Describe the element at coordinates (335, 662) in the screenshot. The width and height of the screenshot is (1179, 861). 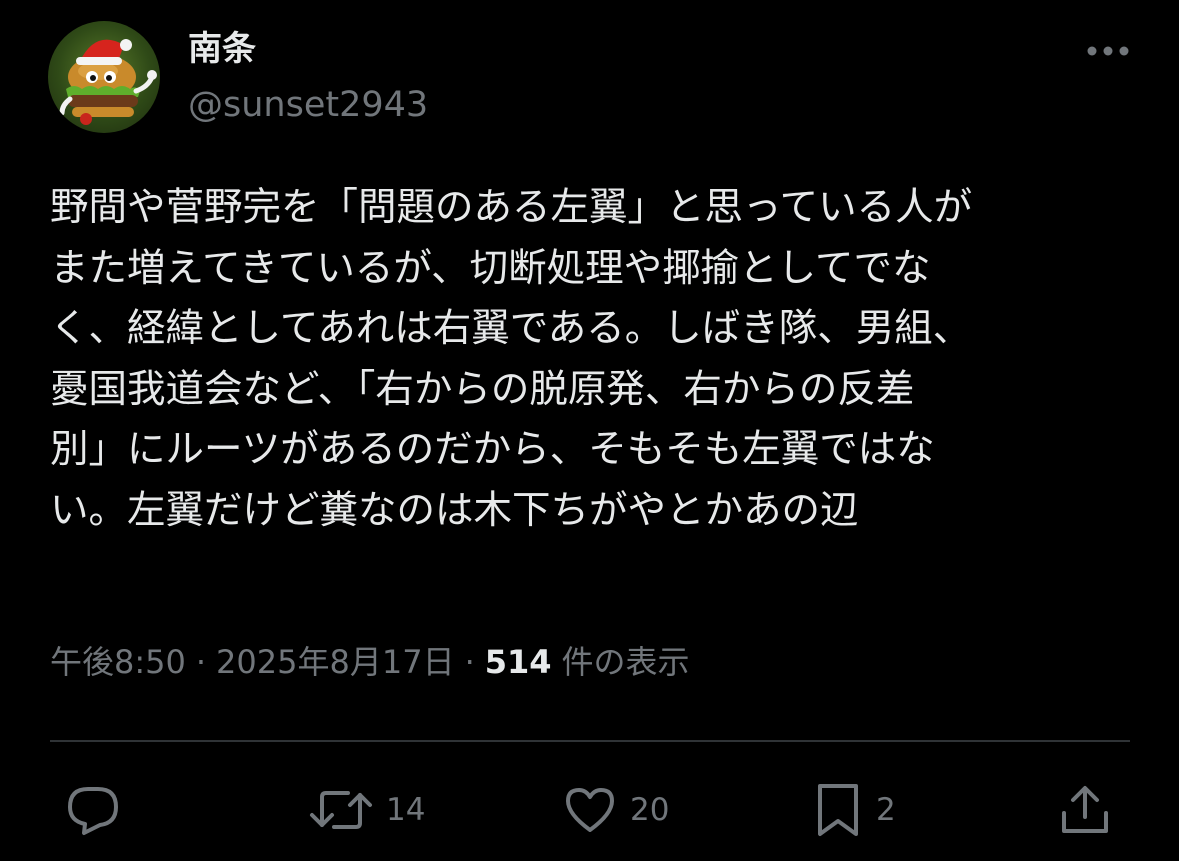
I see `tweet-date: 2025年8月17日` at that location.